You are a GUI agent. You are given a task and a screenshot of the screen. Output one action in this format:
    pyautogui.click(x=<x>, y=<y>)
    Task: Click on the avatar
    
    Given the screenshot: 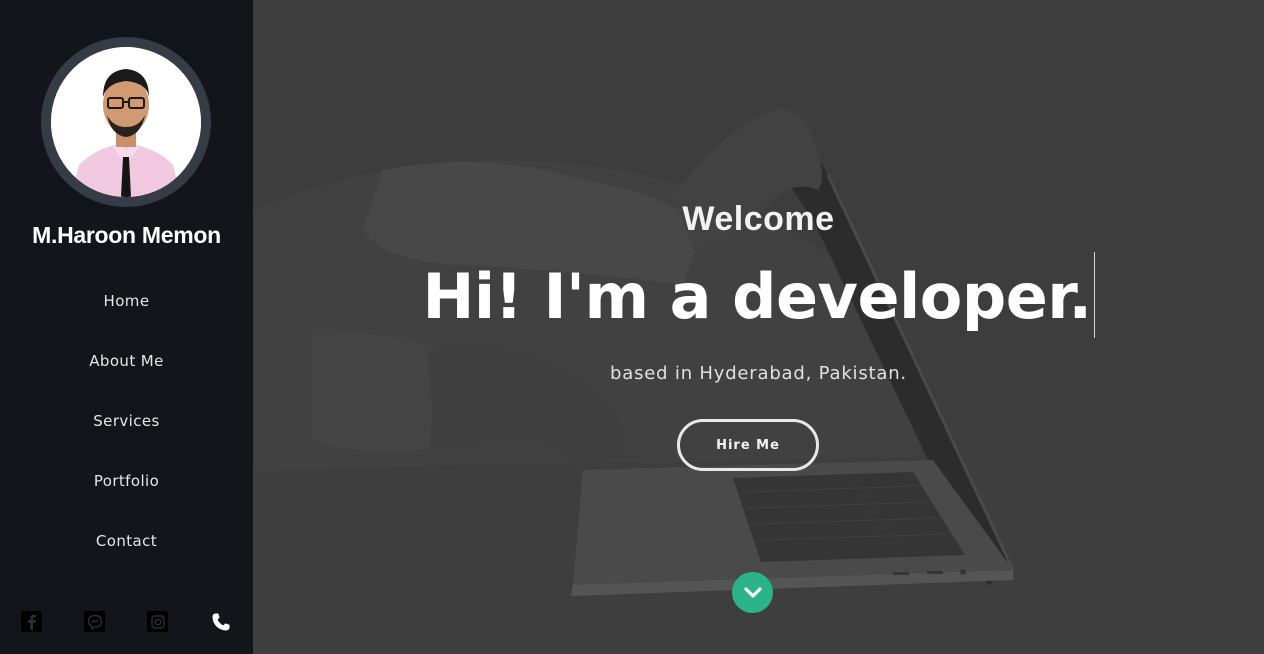 What is the action you would take?
    pyautogui.click(x=126, y=122)
    